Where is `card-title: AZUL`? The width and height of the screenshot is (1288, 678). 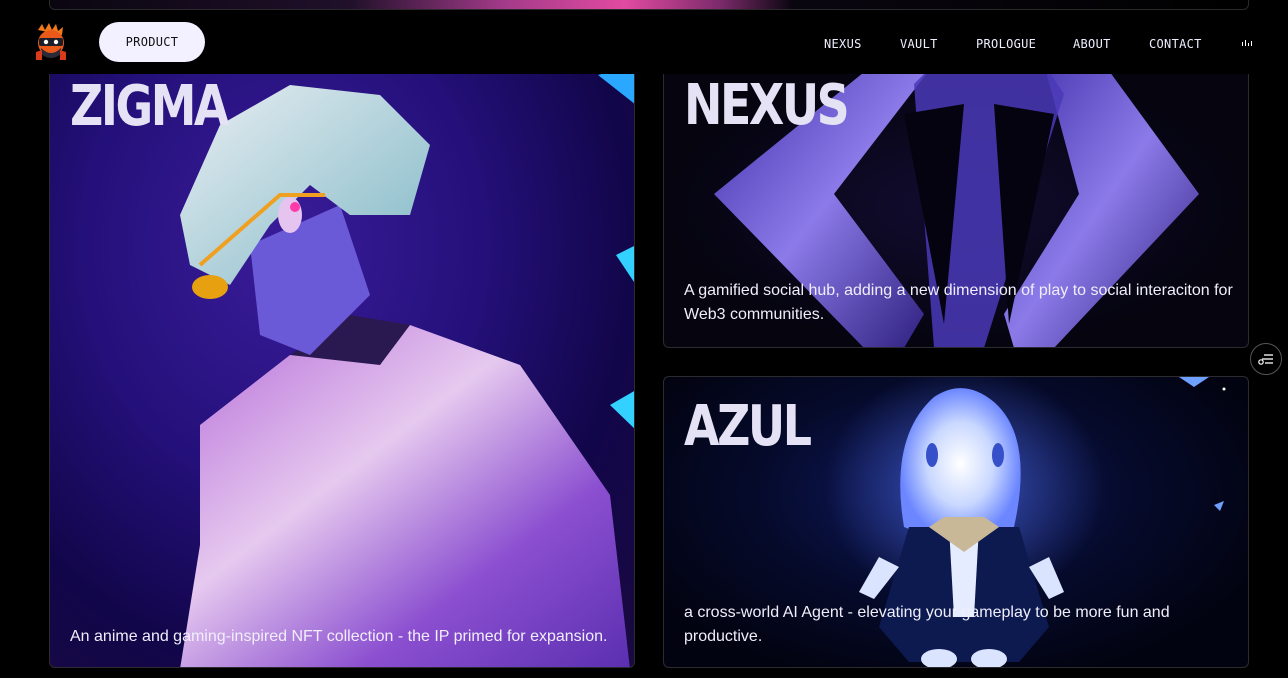
card-title: AZUL is located at coordinates (748, 426).